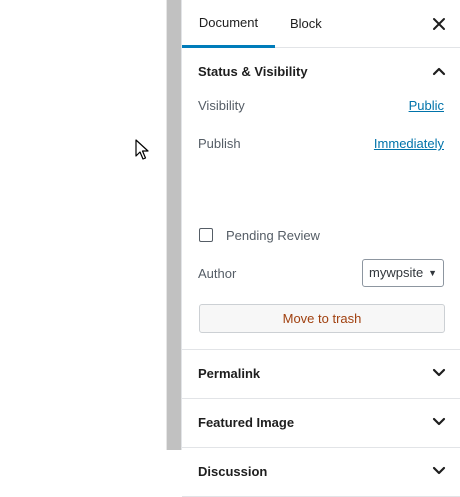 The width and height of the screenshot is (460, 497). What do you see at coordinates (221, 105) in the screenshot?
I see `visibility-label: Visibility` at bounding box center [221, 105].